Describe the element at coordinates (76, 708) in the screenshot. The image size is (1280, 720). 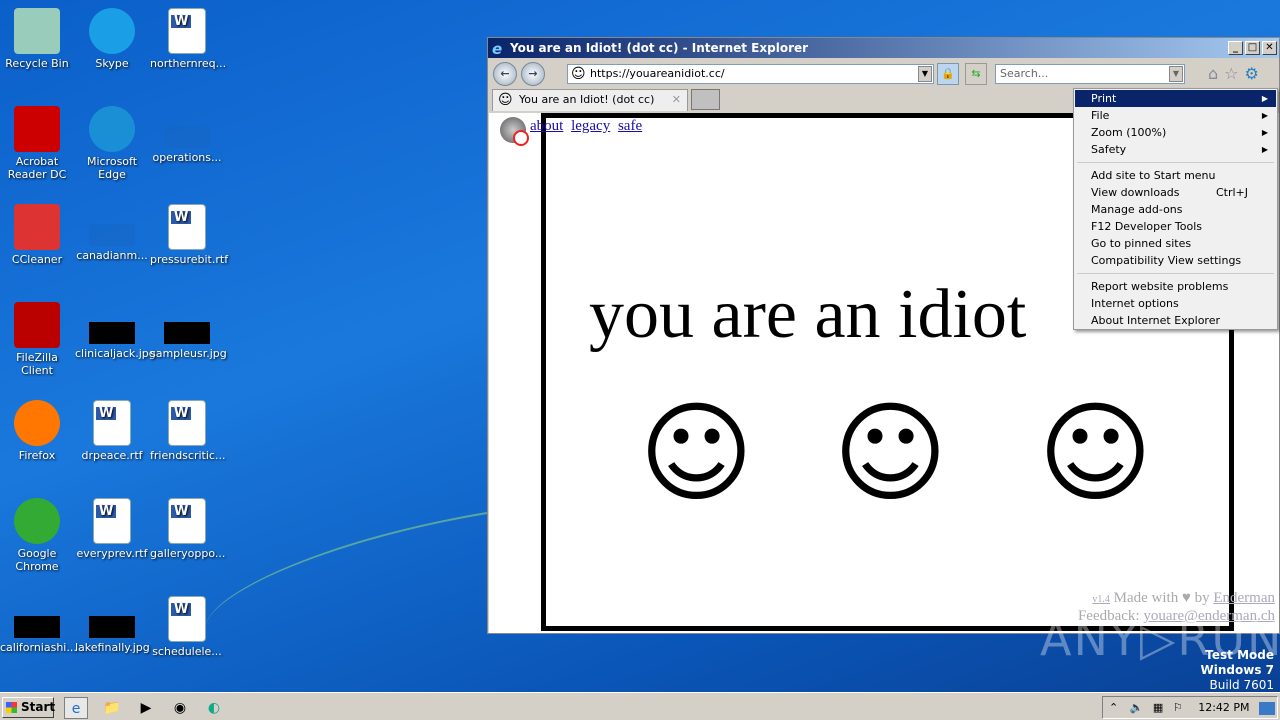
I see `taskbar-ie-icon: e` at that location.